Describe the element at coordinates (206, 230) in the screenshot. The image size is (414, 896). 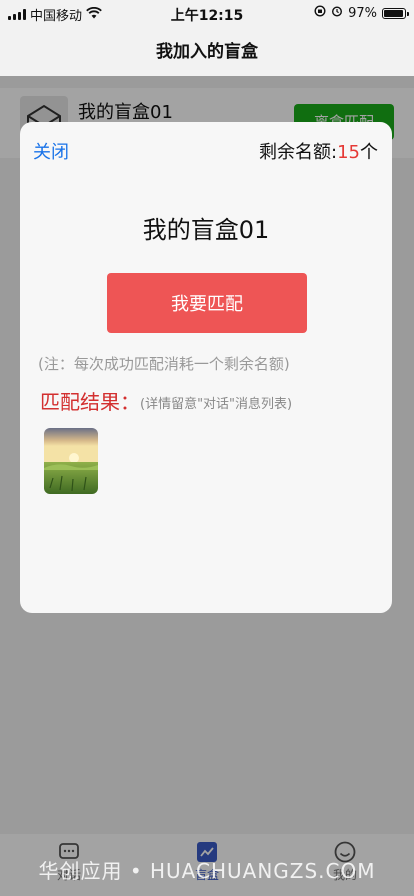
I see `modal-title: 我的盲盒01` at that location.